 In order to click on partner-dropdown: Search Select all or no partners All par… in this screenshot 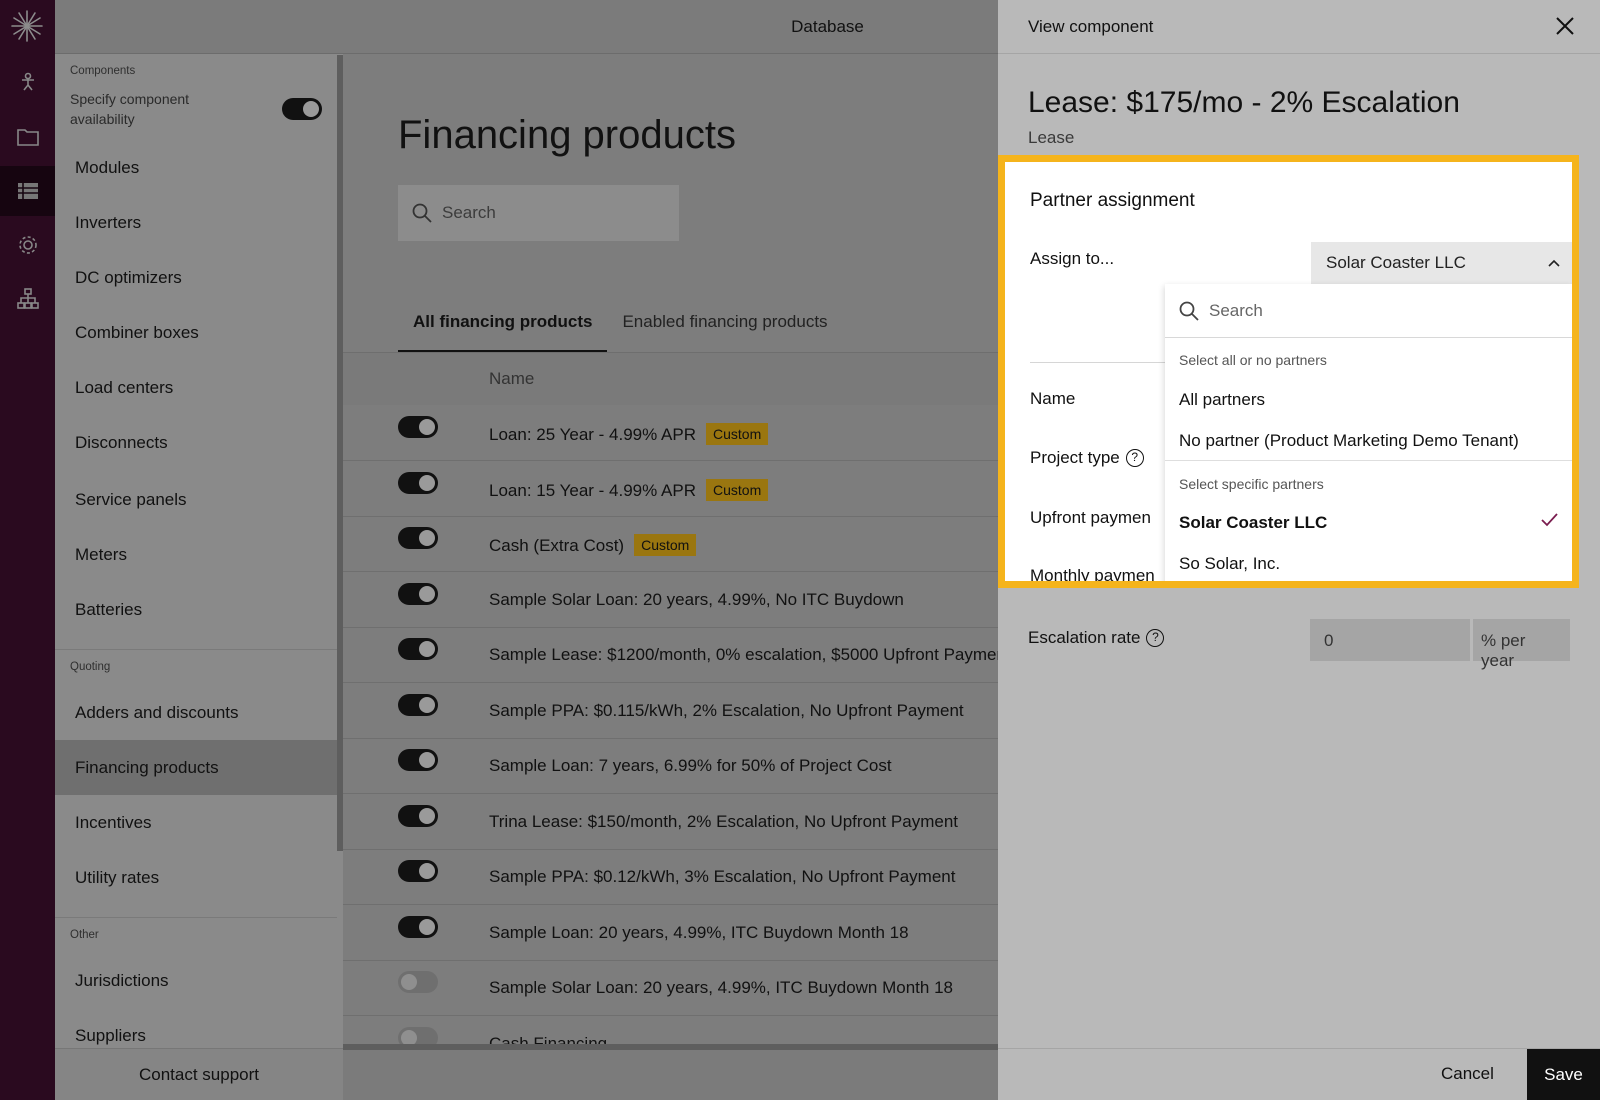, I will do `click(1368, 432)`.